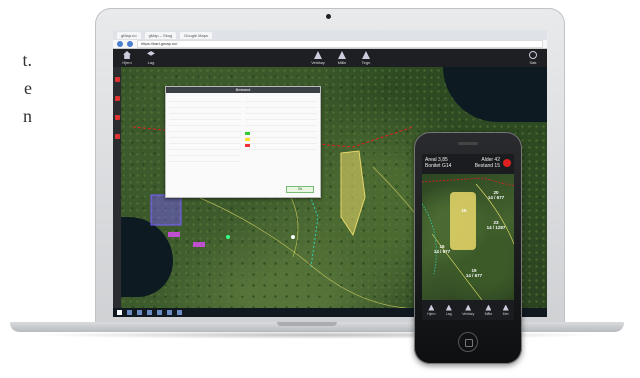 Image resolution: width=640 pixels, height=378 pixels. I want to click on purple-stand, so click(166, 210).